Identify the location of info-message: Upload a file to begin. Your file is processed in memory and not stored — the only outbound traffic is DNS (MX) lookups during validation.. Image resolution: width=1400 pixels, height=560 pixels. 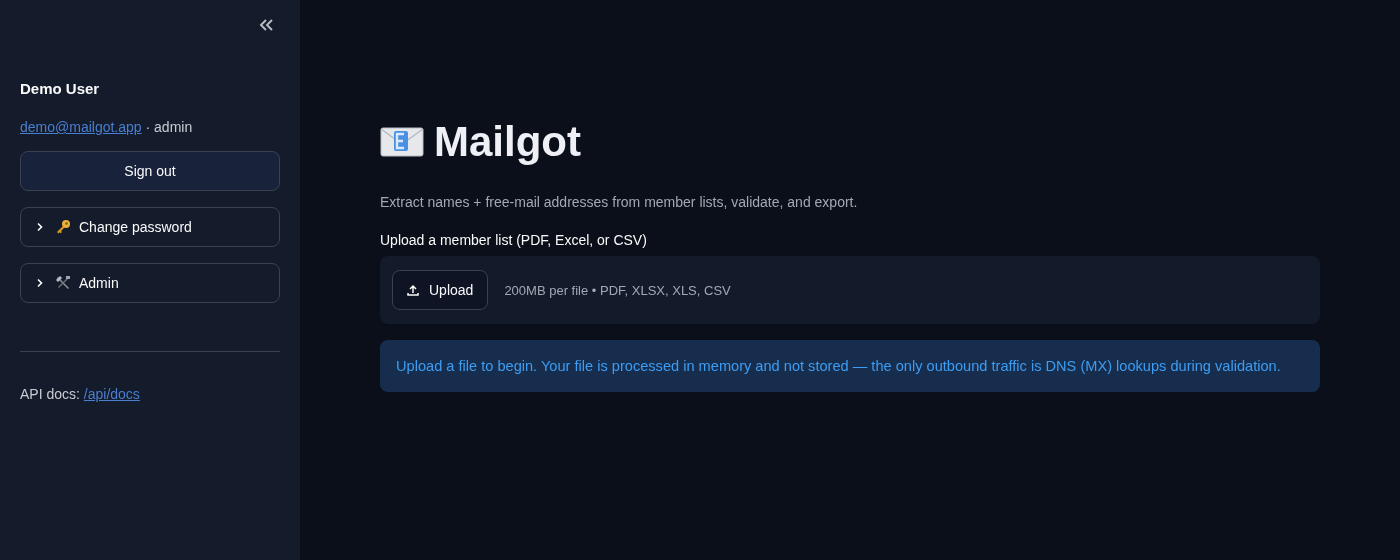
(850, 366).